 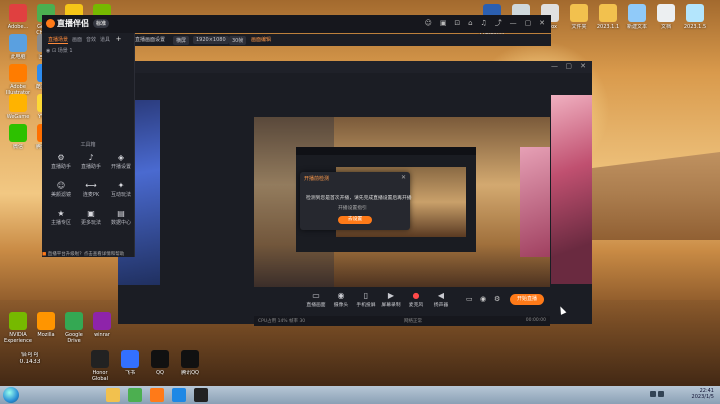 What do you see at coordinates (469, 299) in the screenshot?
I see `camera-toggle-icon: ▭` at bounding box center [469, 299].